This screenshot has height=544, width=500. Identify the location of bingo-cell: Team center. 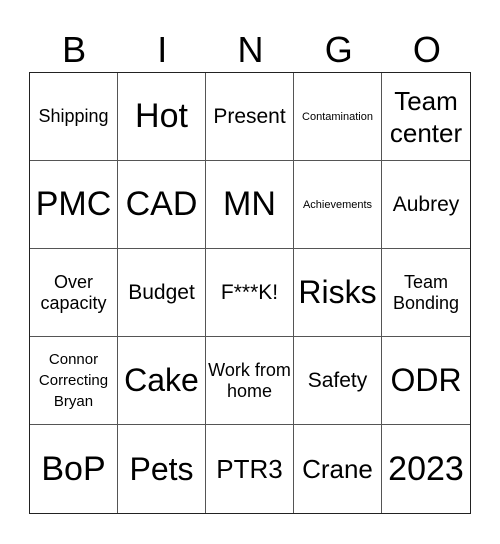
(426, 117).